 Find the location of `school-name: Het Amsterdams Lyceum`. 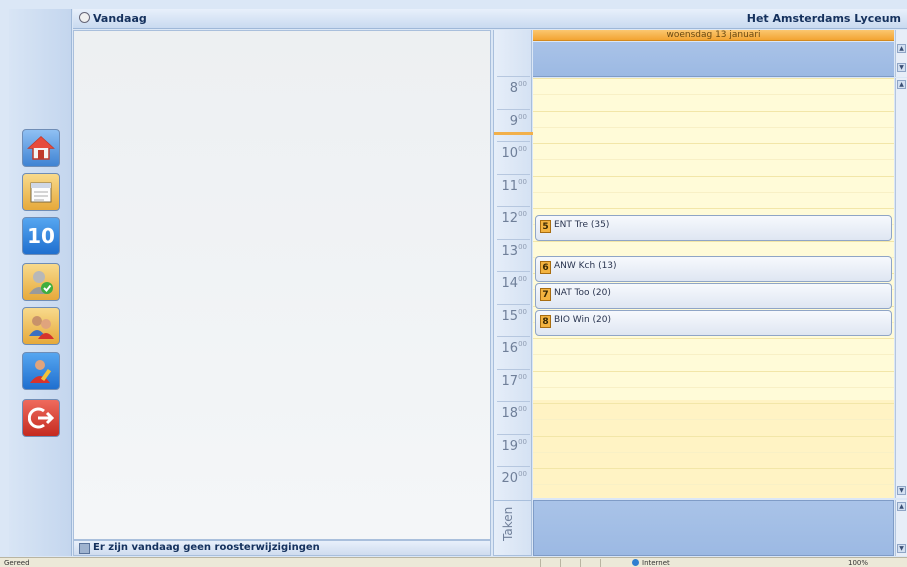

school-name: Het Amsterdams Lyceum is located at coordinates (823, 18).